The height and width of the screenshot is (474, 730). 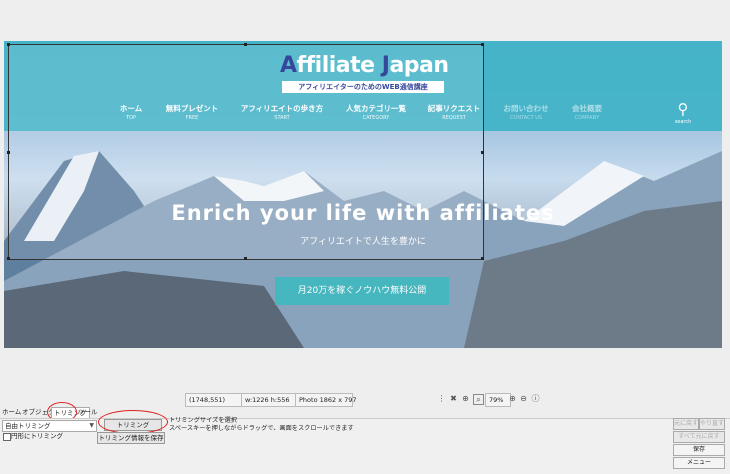 What do you see at coordinates (133, 422) in the screenshot?
I see `highlight-ring` at bounding box center [133, 422].